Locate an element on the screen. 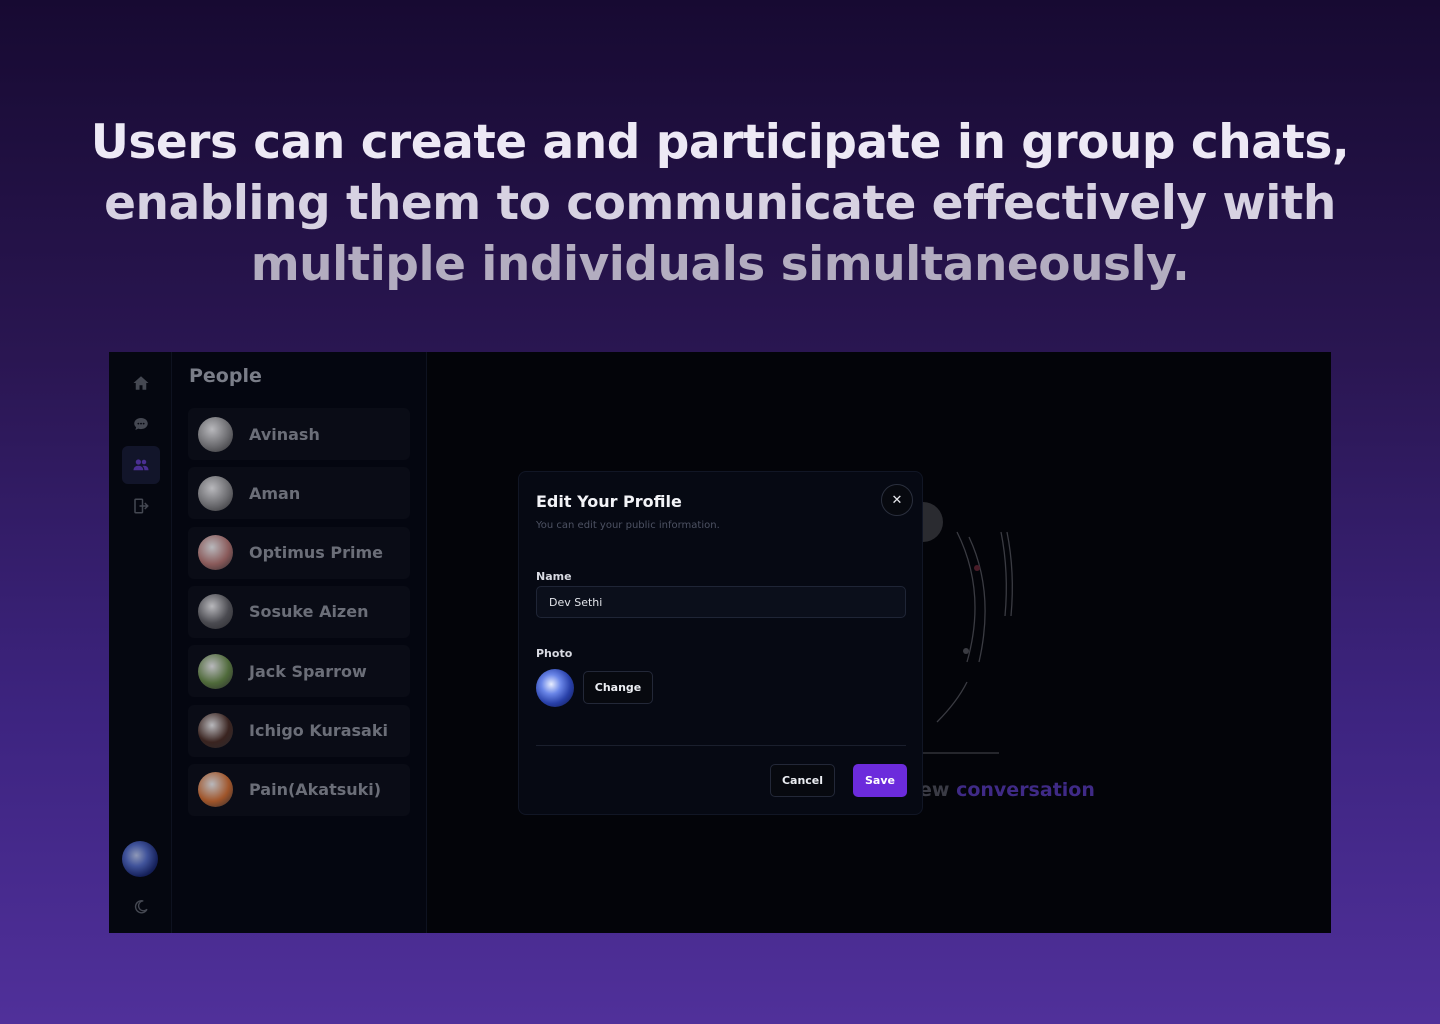  icon-rail is located at coordinates (140, 642).